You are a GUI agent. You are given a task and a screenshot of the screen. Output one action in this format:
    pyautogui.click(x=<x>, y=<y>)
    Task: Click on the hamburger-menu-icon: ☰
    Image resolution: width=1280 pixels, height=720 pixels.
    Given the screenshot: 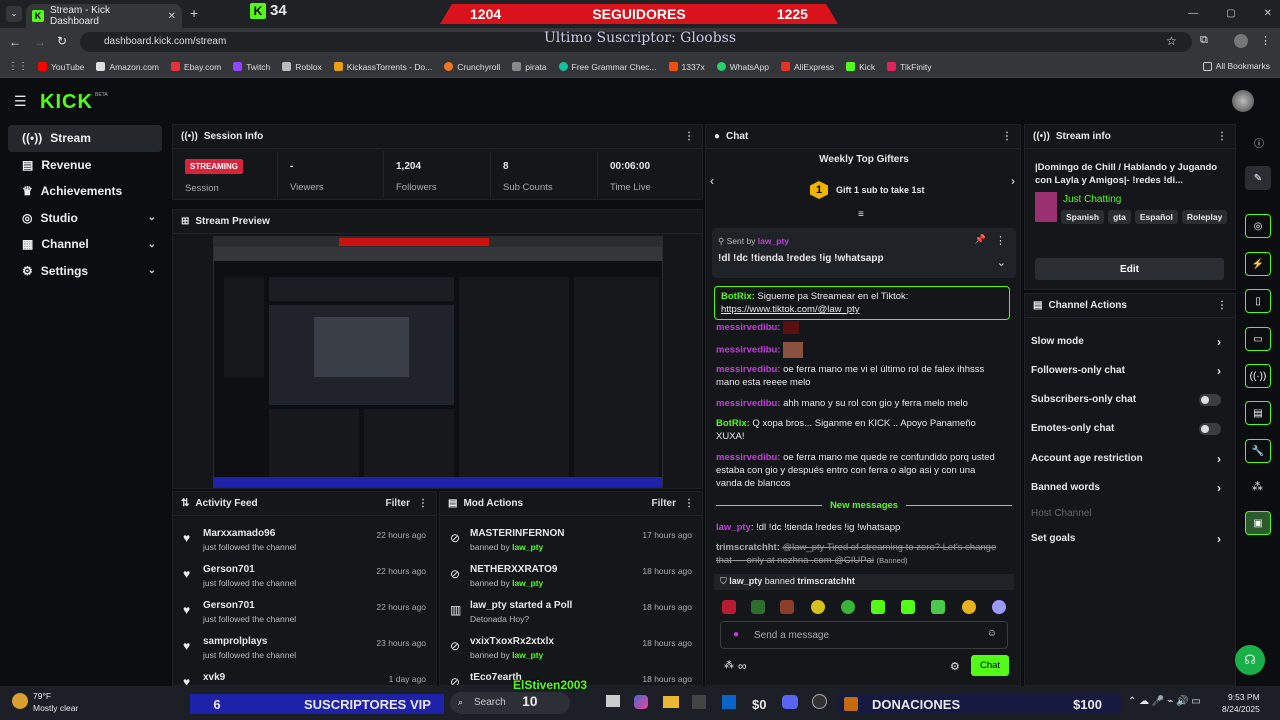 What is the action you would take?
    pyautogui.click(x=20, y=101)
    